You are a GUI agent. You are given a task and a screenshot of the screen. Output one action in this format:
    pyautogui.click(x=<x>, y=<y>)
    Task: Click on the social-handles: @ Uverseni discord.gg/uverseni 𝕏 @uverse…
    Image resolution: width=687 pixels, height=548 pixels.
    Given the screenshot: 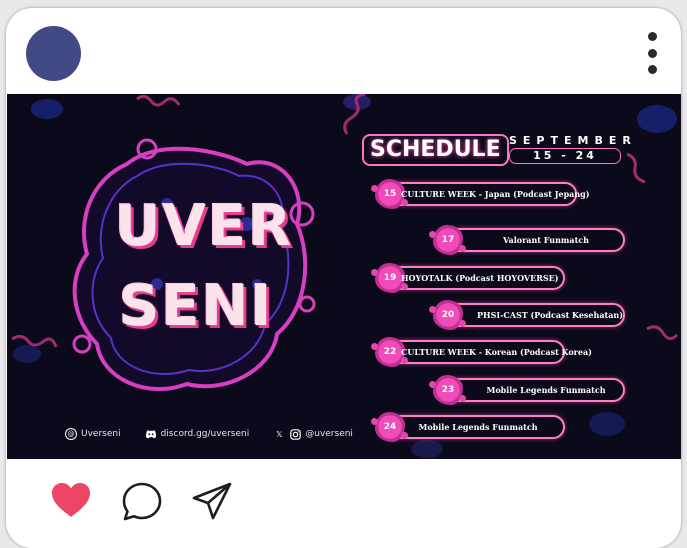 What is the action you would take?
    pyautogui.click(x=209, y=434)
    